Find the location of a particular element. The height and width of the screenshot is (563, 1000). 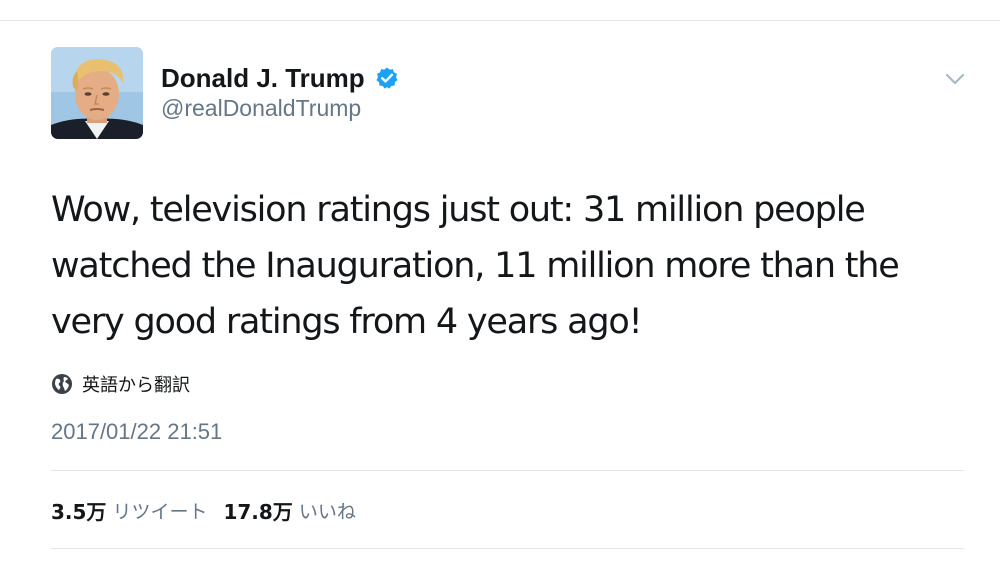

stats-top-divider is located at coordinates (507, 470).